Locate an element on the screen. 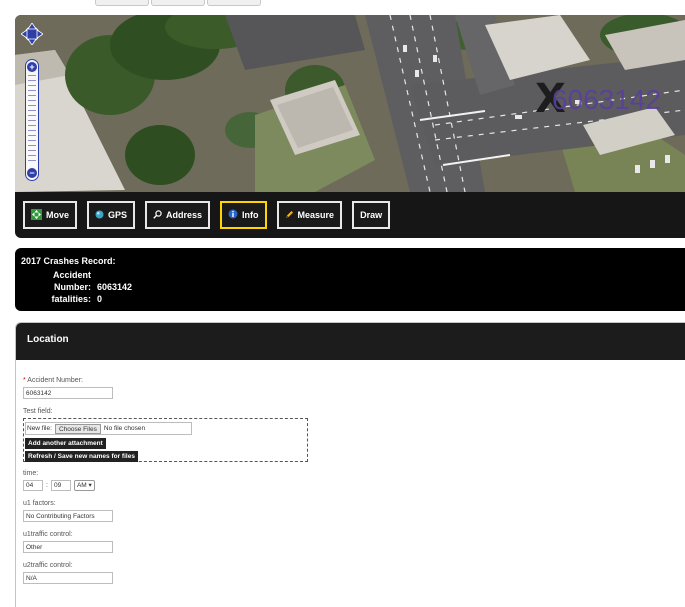  refresh-save-files-button: Refresh / Save new names for files is located at coordinates (81, 456).